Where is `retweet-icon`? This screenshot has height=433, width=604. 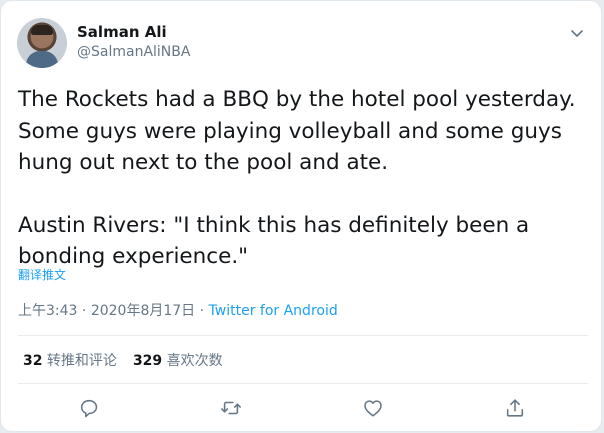
retweet-icon is located at coordinates (231, 408).